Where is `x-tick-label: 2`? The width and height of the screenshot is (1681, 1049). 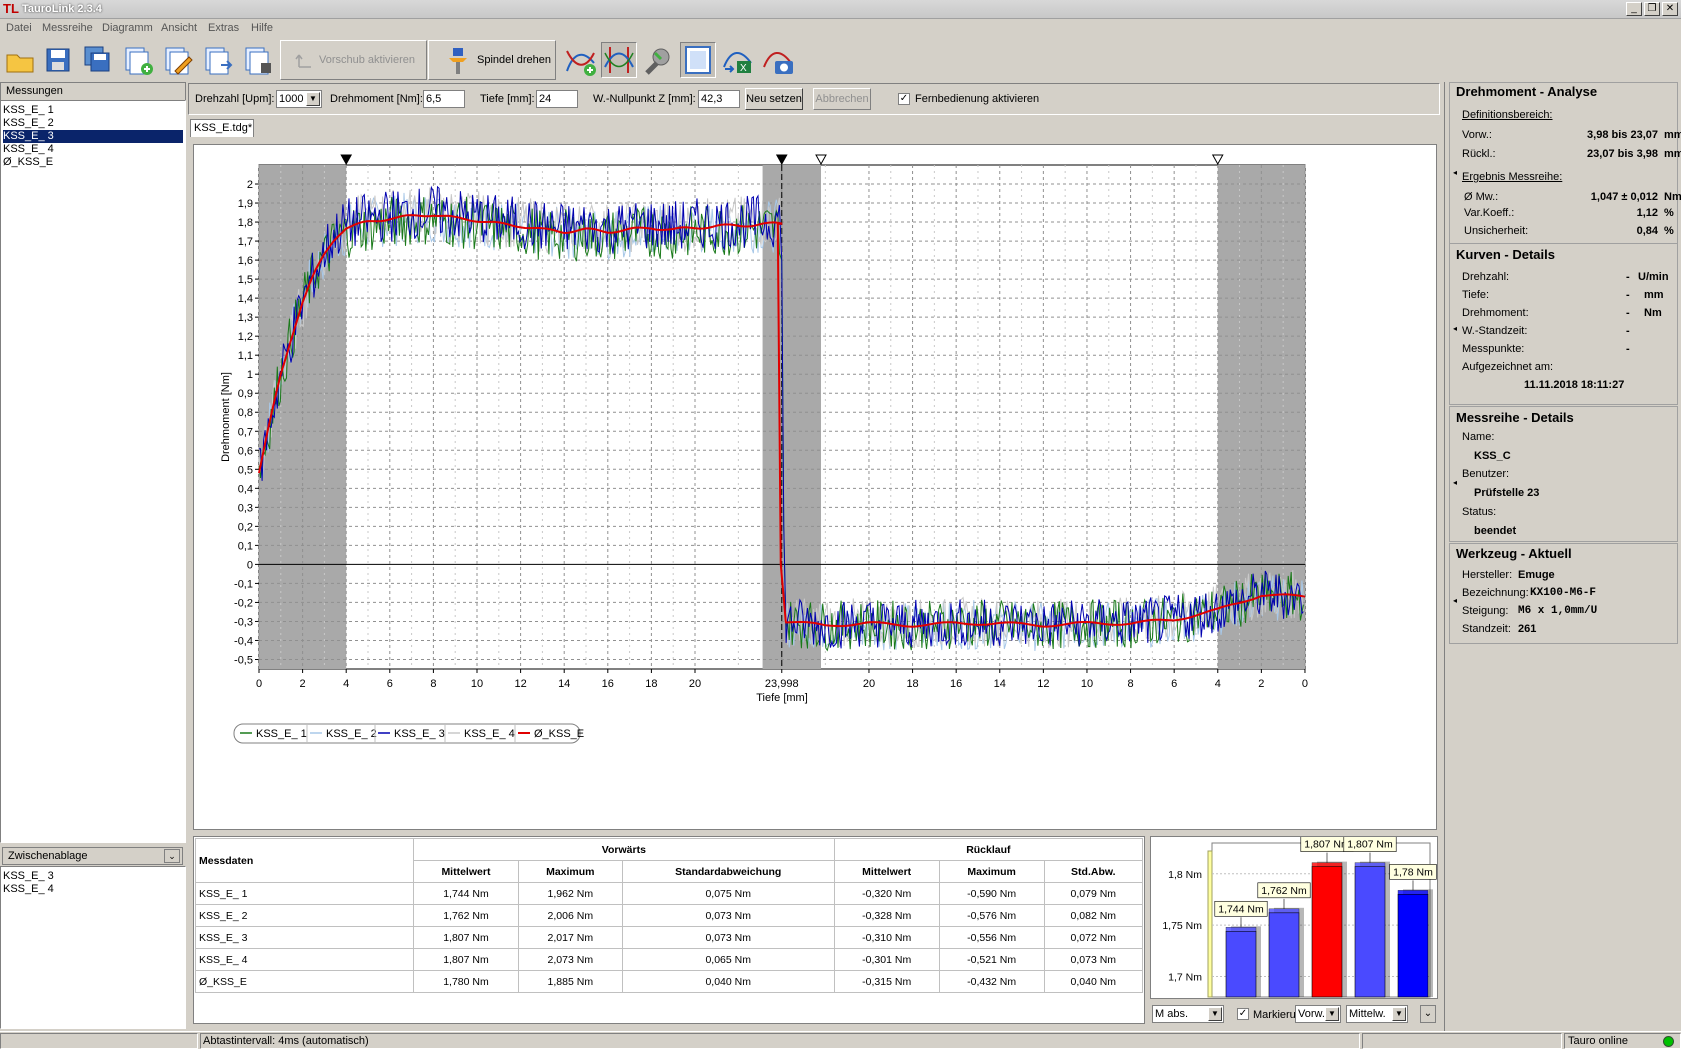 x-tick-label: 2 is located at coordinates (303, 684).